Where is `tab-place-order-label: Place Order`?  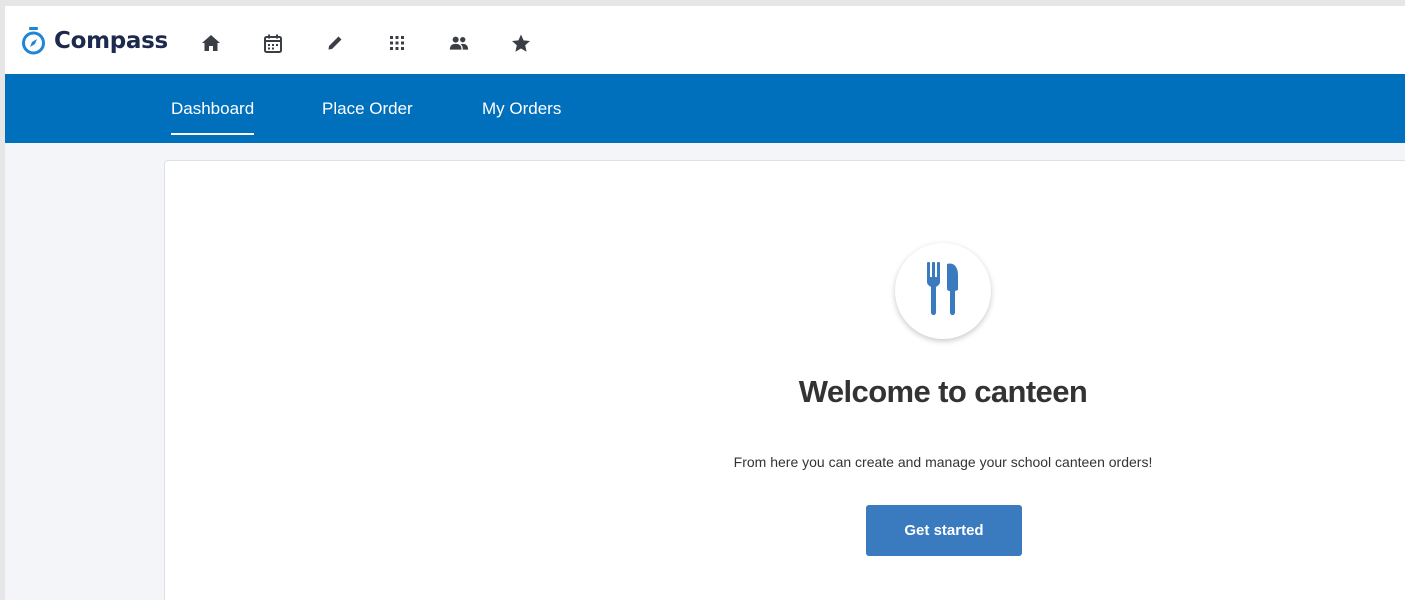
tab-place-order-label: Place Order is located at coordinates (367, 108).